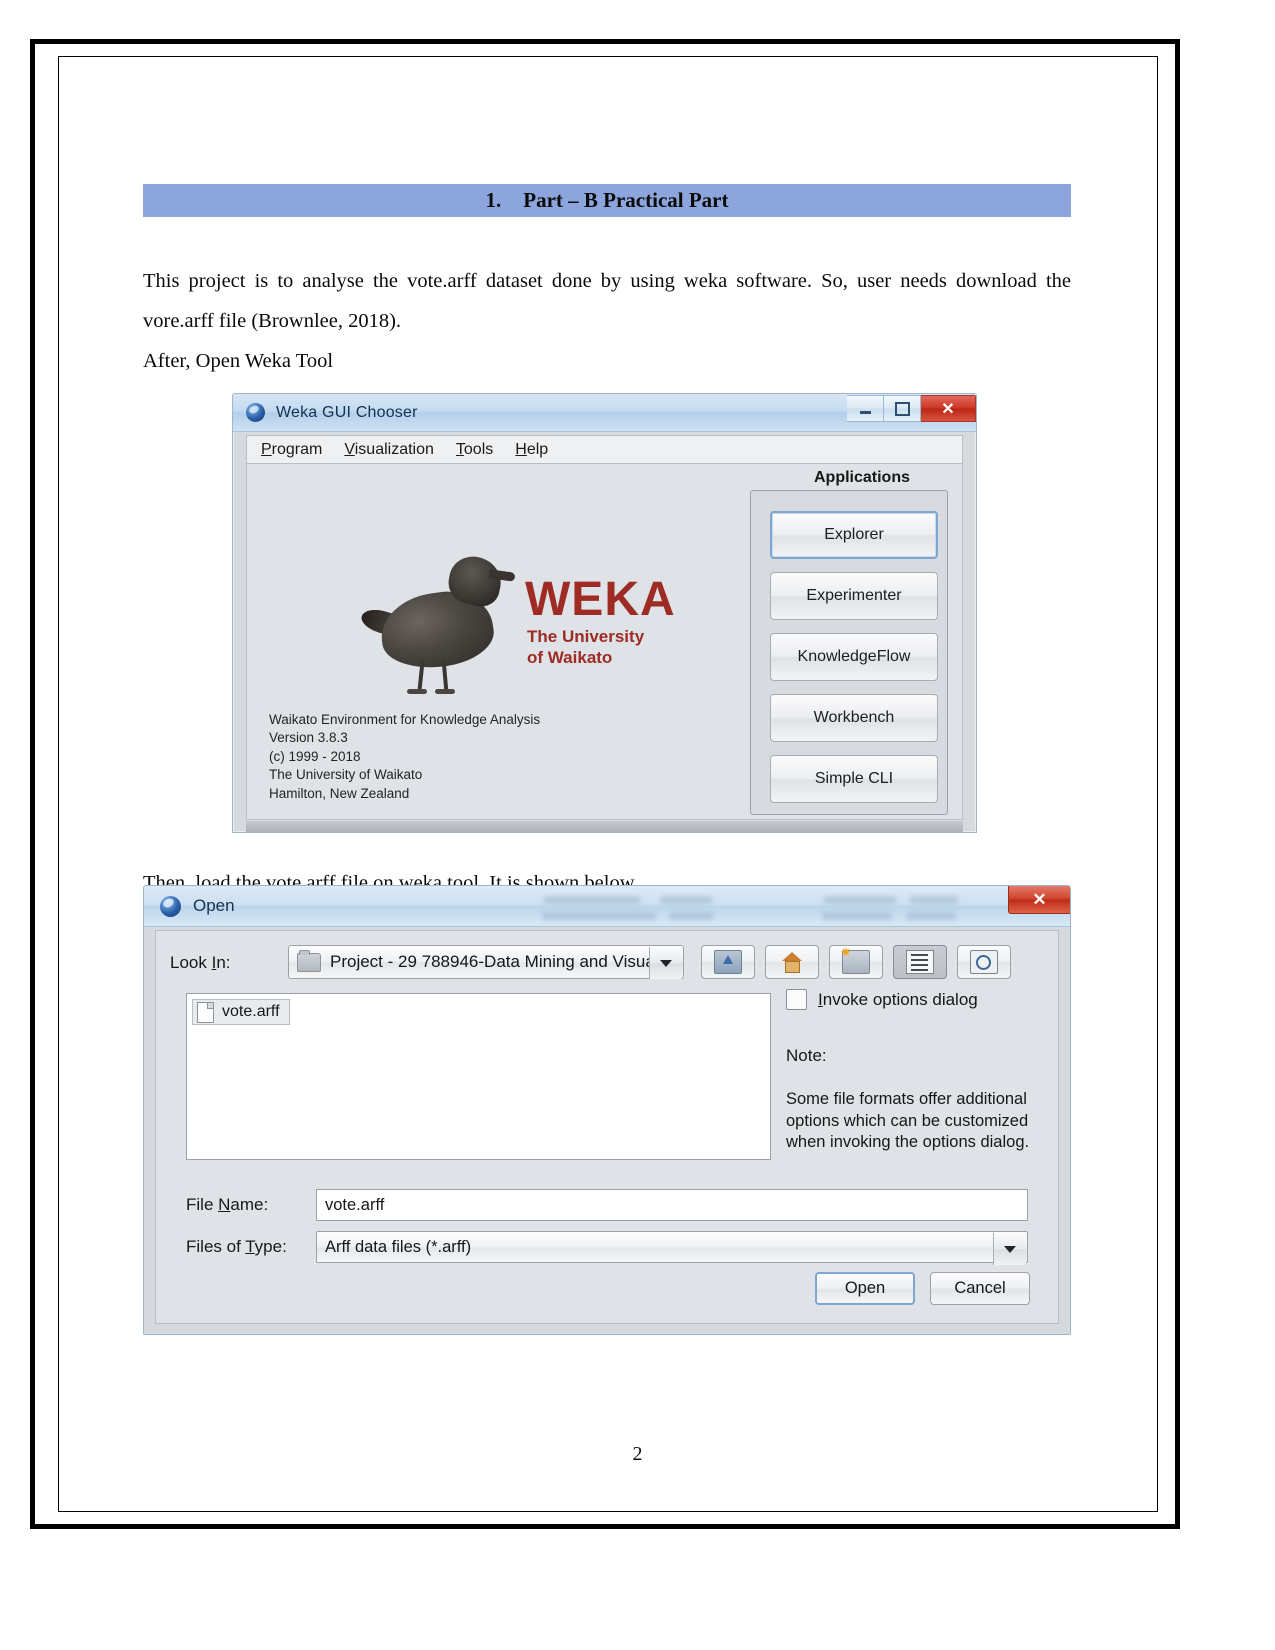  I want to click on open-button: Open, so click(865, 1288).